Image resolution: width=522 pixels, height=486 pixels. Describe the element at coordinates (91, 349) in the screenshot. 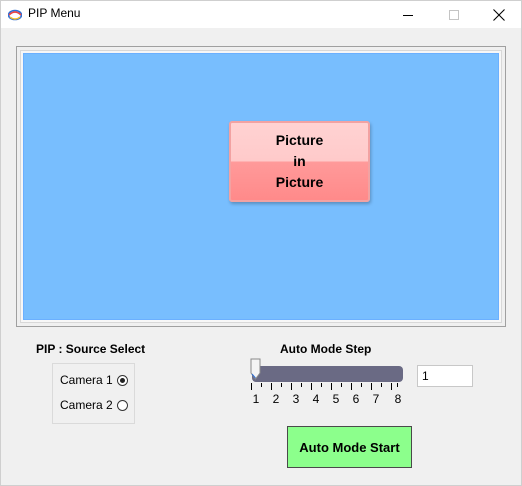

I see `source-select-label: PIP : Source Select` at that location.